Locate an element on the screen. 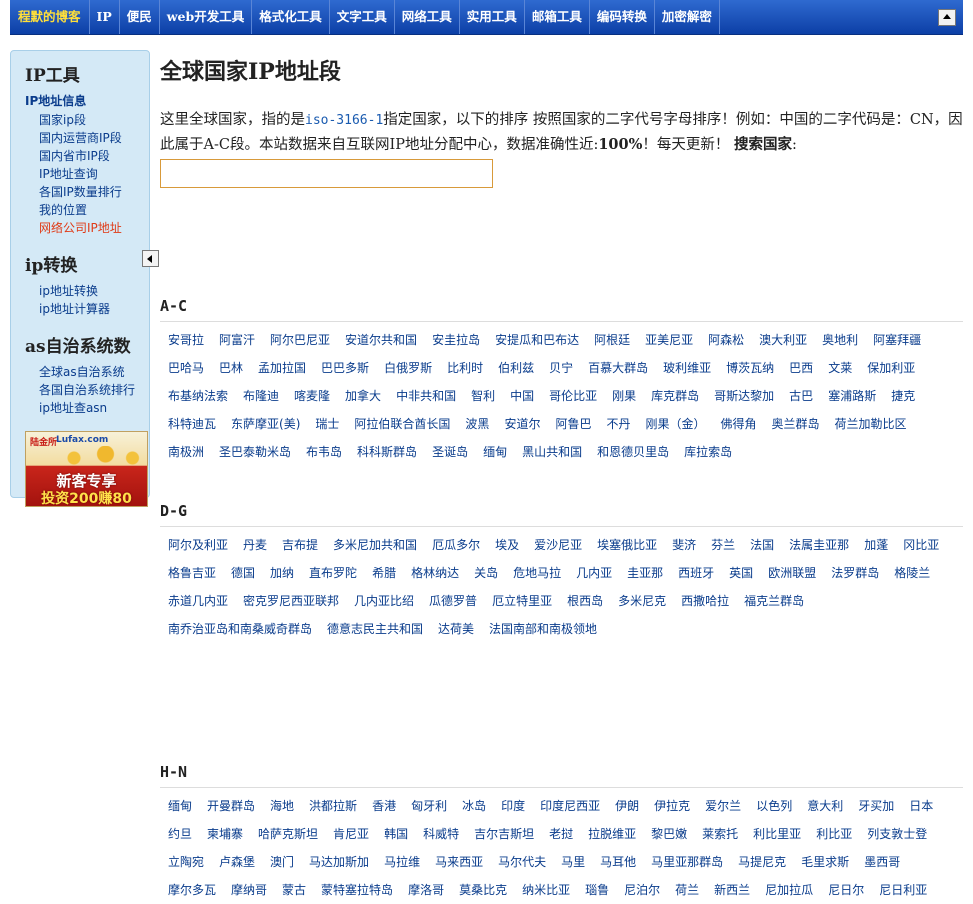  sidebar-item: ip地址查asn is located at coordinates (94, 408).